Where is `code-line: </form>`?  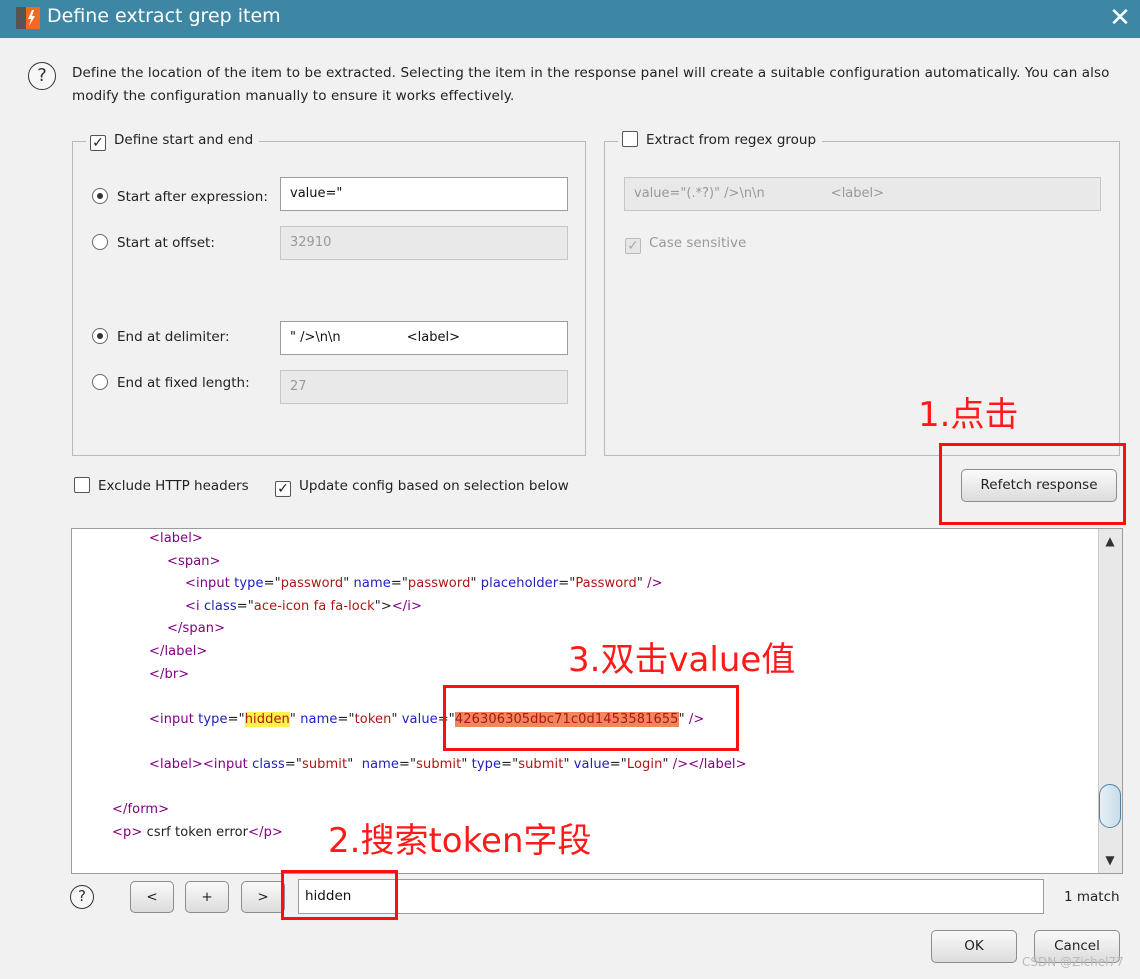 code-line: </form> is located at coordinates (140, 809).